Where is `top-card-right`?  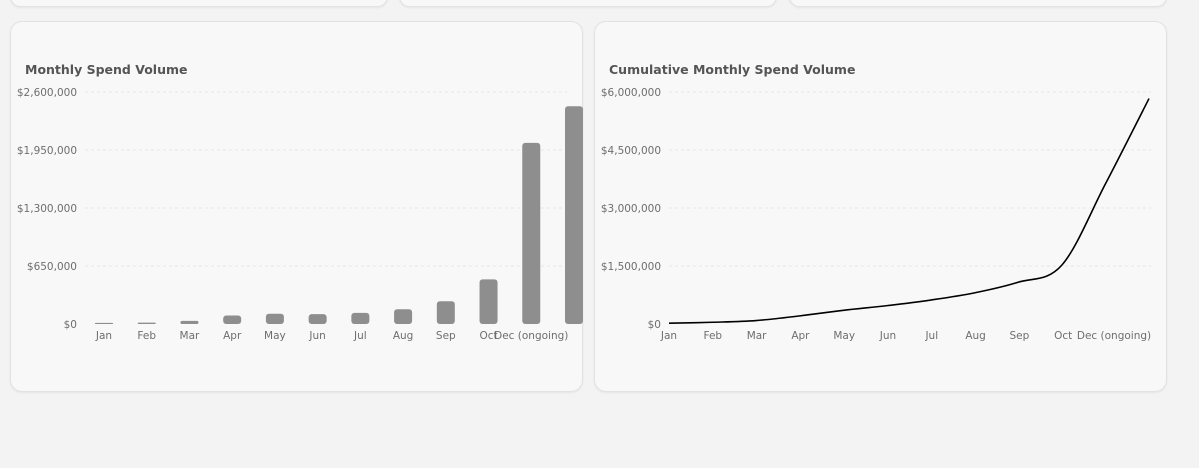
top-card-right is located at coordinates (978, 3).